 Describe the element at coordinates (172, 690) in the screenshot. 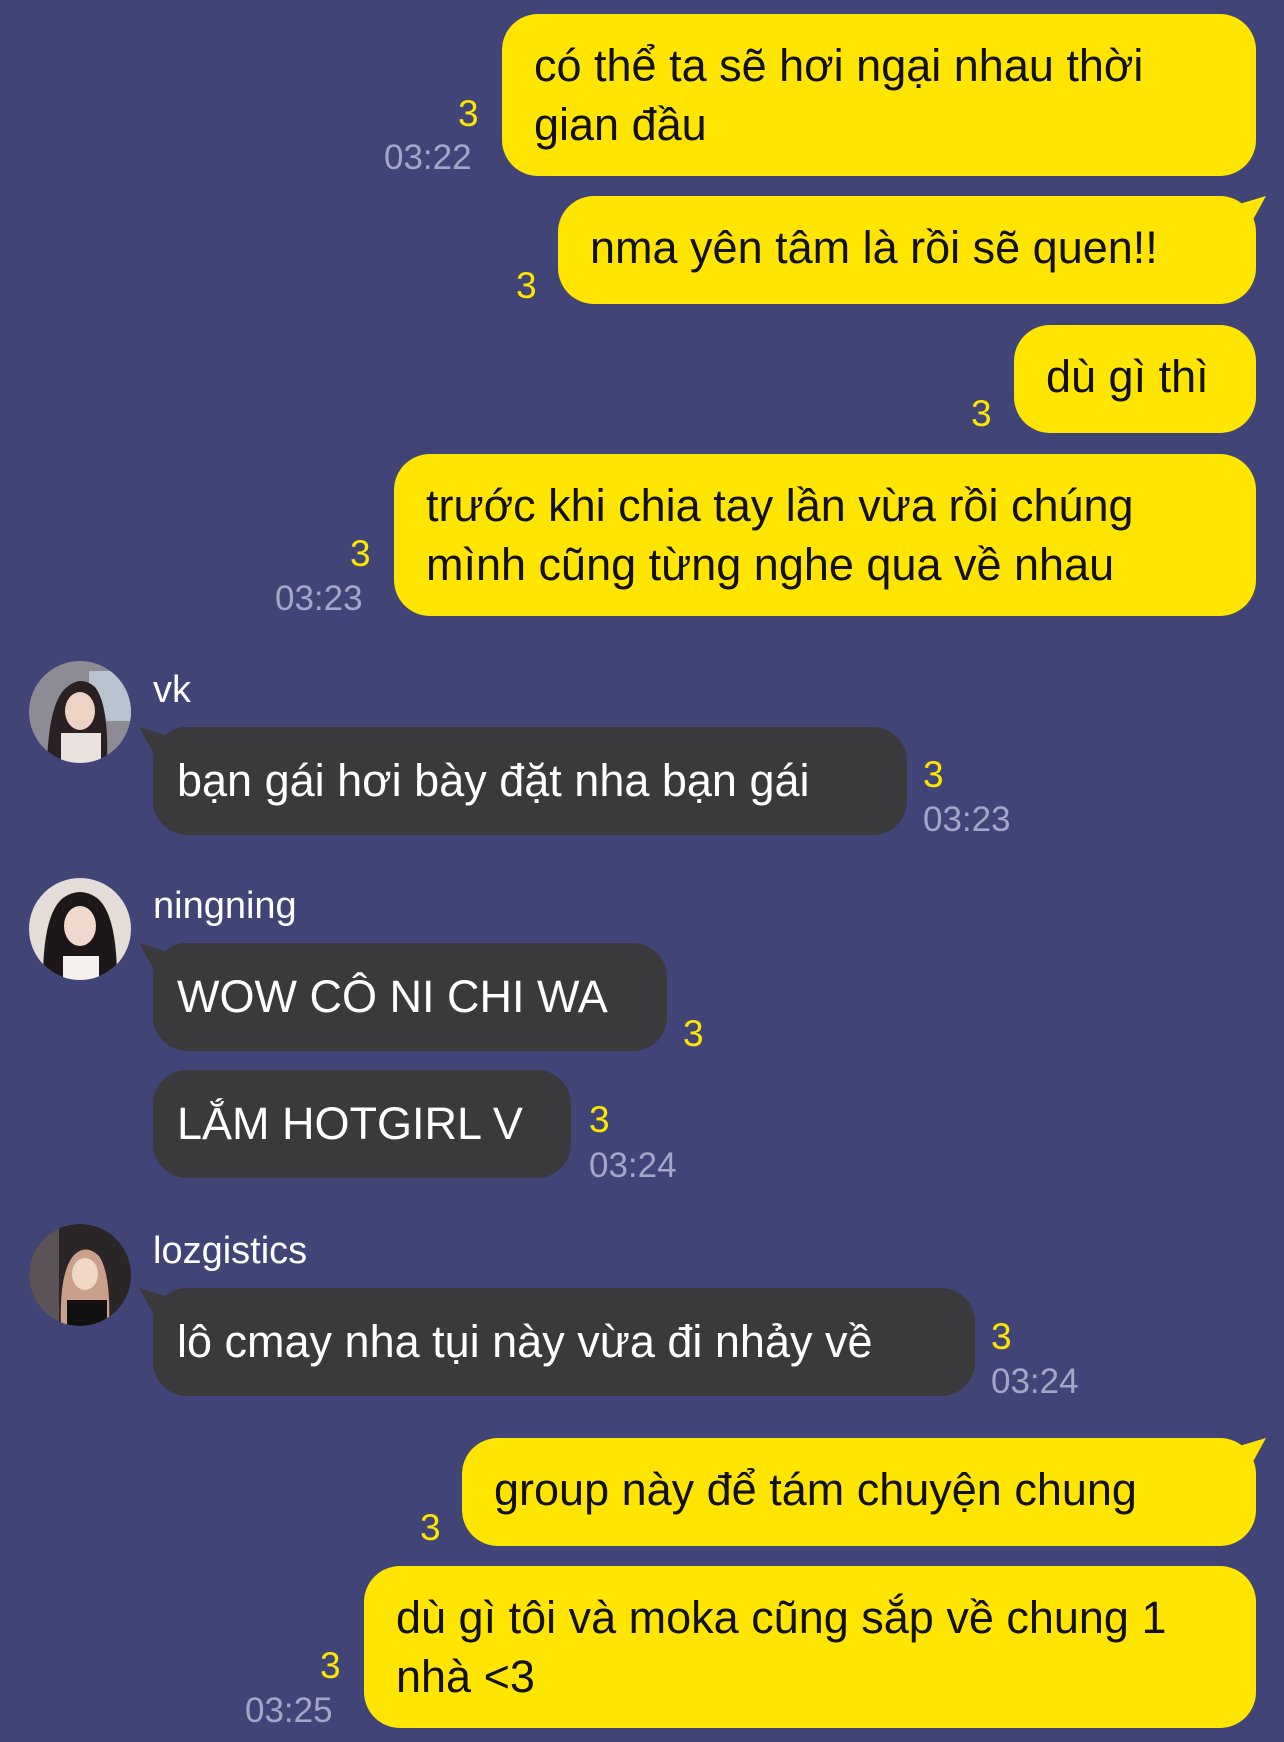

I see `sender-name: vk` at that location.